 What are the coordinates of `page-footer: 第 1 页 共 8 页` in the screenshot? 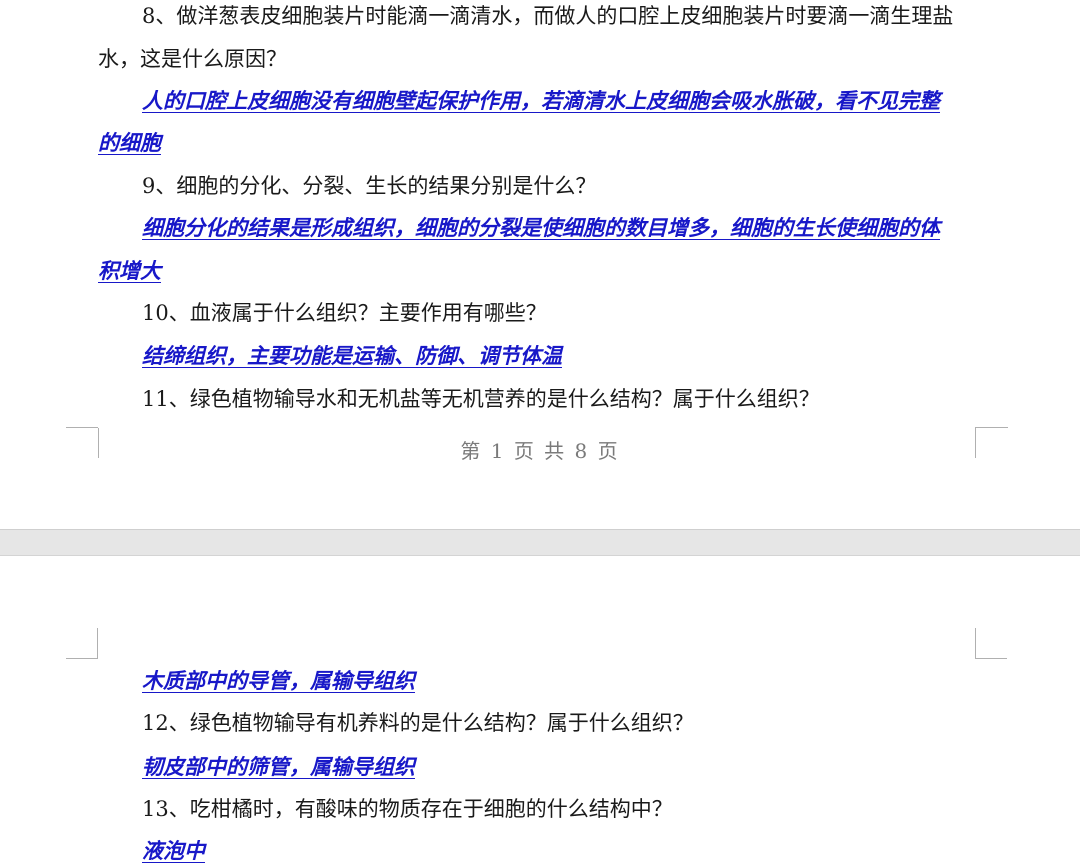 It's located at (540, 451).